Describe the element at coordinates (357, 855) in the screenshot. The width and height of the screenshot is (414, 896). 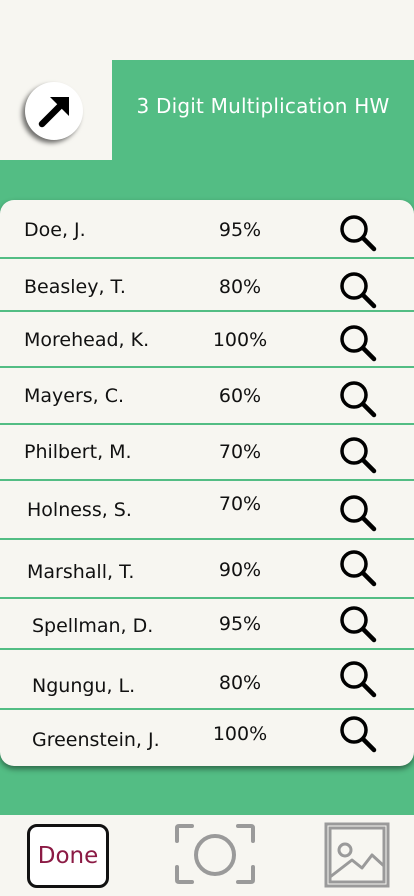
I see `image-gallery-icon` at that location.